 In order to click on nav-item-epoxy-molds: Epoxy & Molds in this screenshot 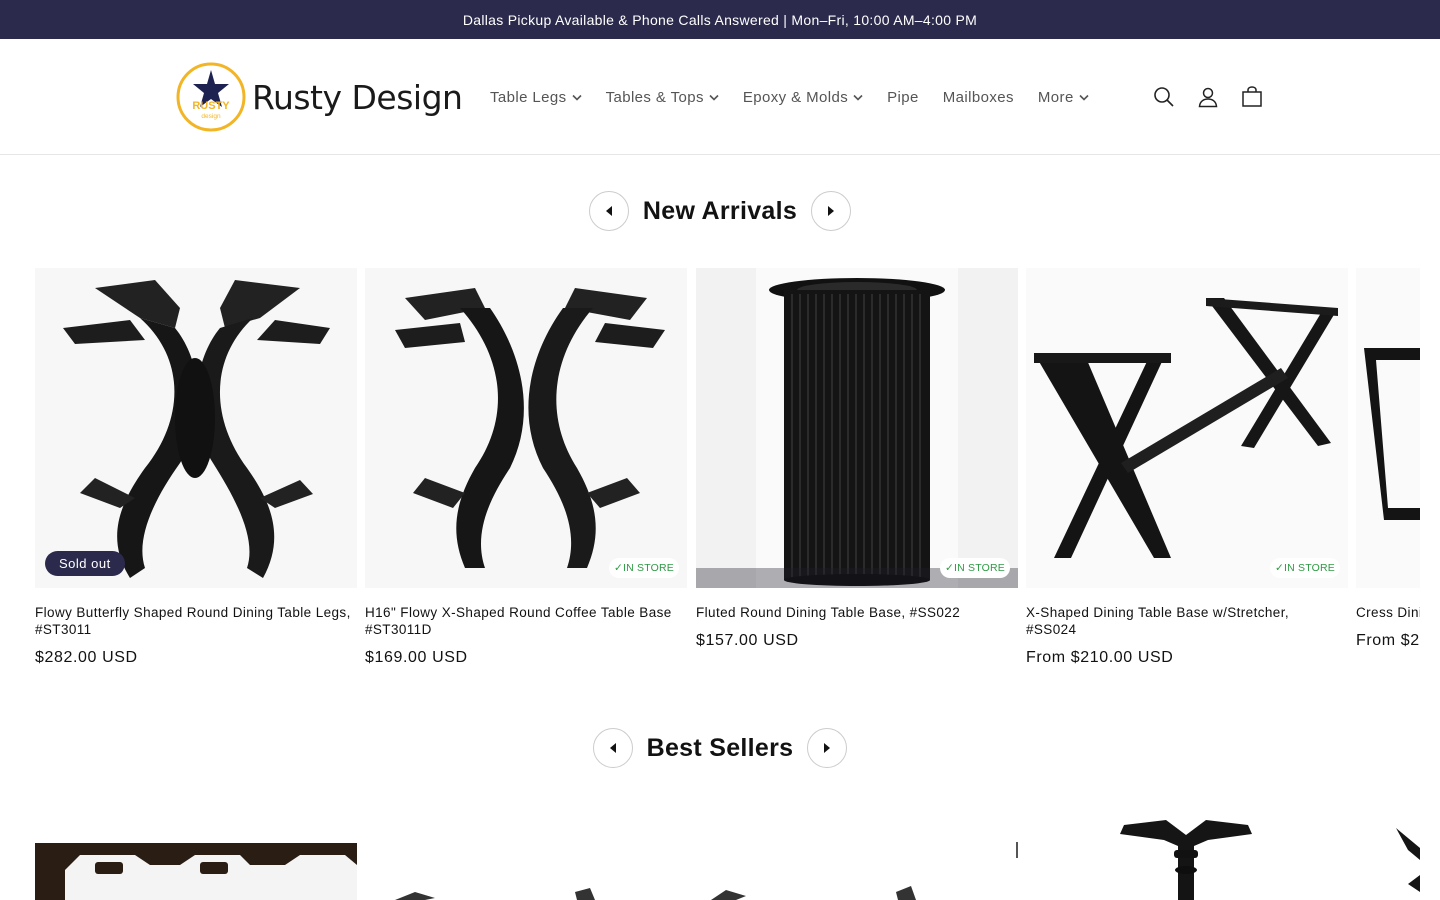, I will do `click(803, 97)`.